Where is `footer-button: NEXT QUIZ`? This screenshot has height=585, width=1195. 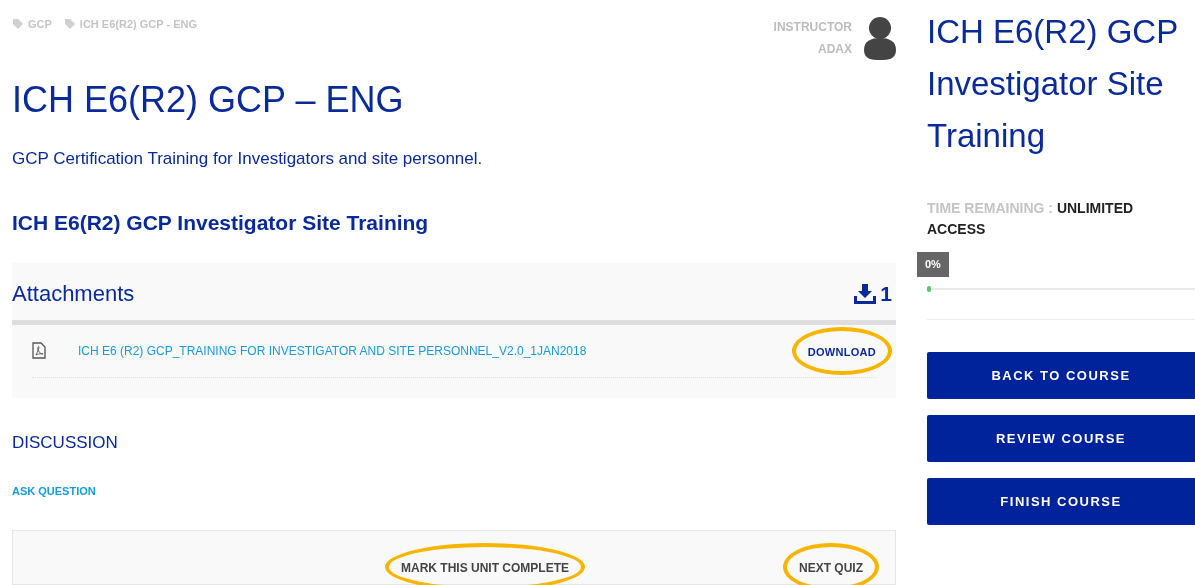 footer-button: NEXT QUIZ is located at coordinates (831, 568).